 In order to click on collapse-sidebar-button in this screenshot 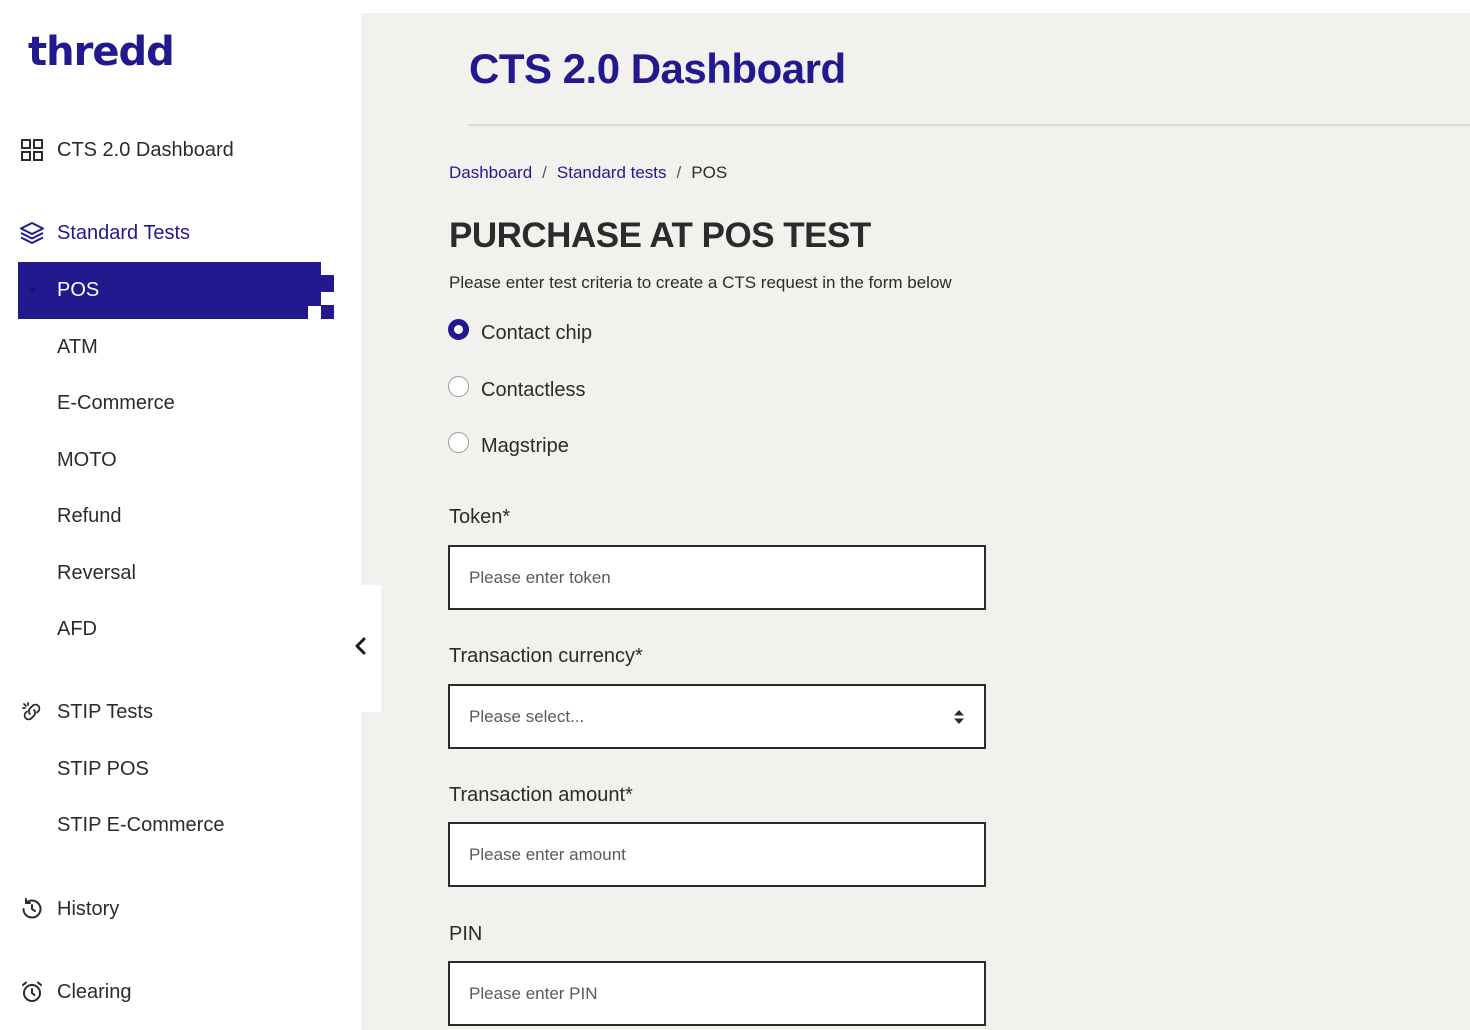, I will do `click(360, 648)`.